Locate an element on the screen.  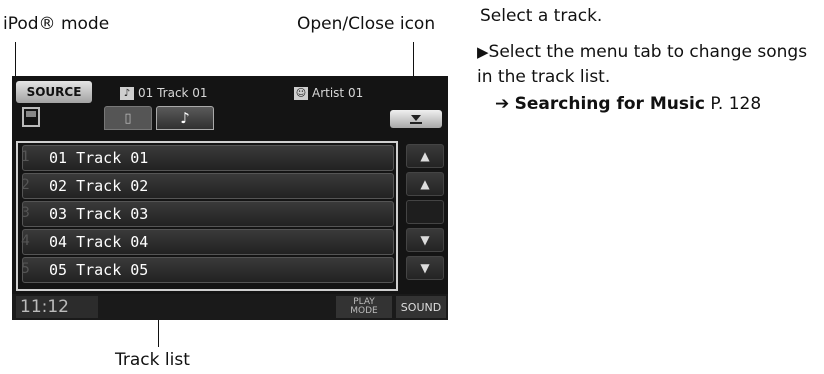
ipod-icon is located at coordinates (31, 117).